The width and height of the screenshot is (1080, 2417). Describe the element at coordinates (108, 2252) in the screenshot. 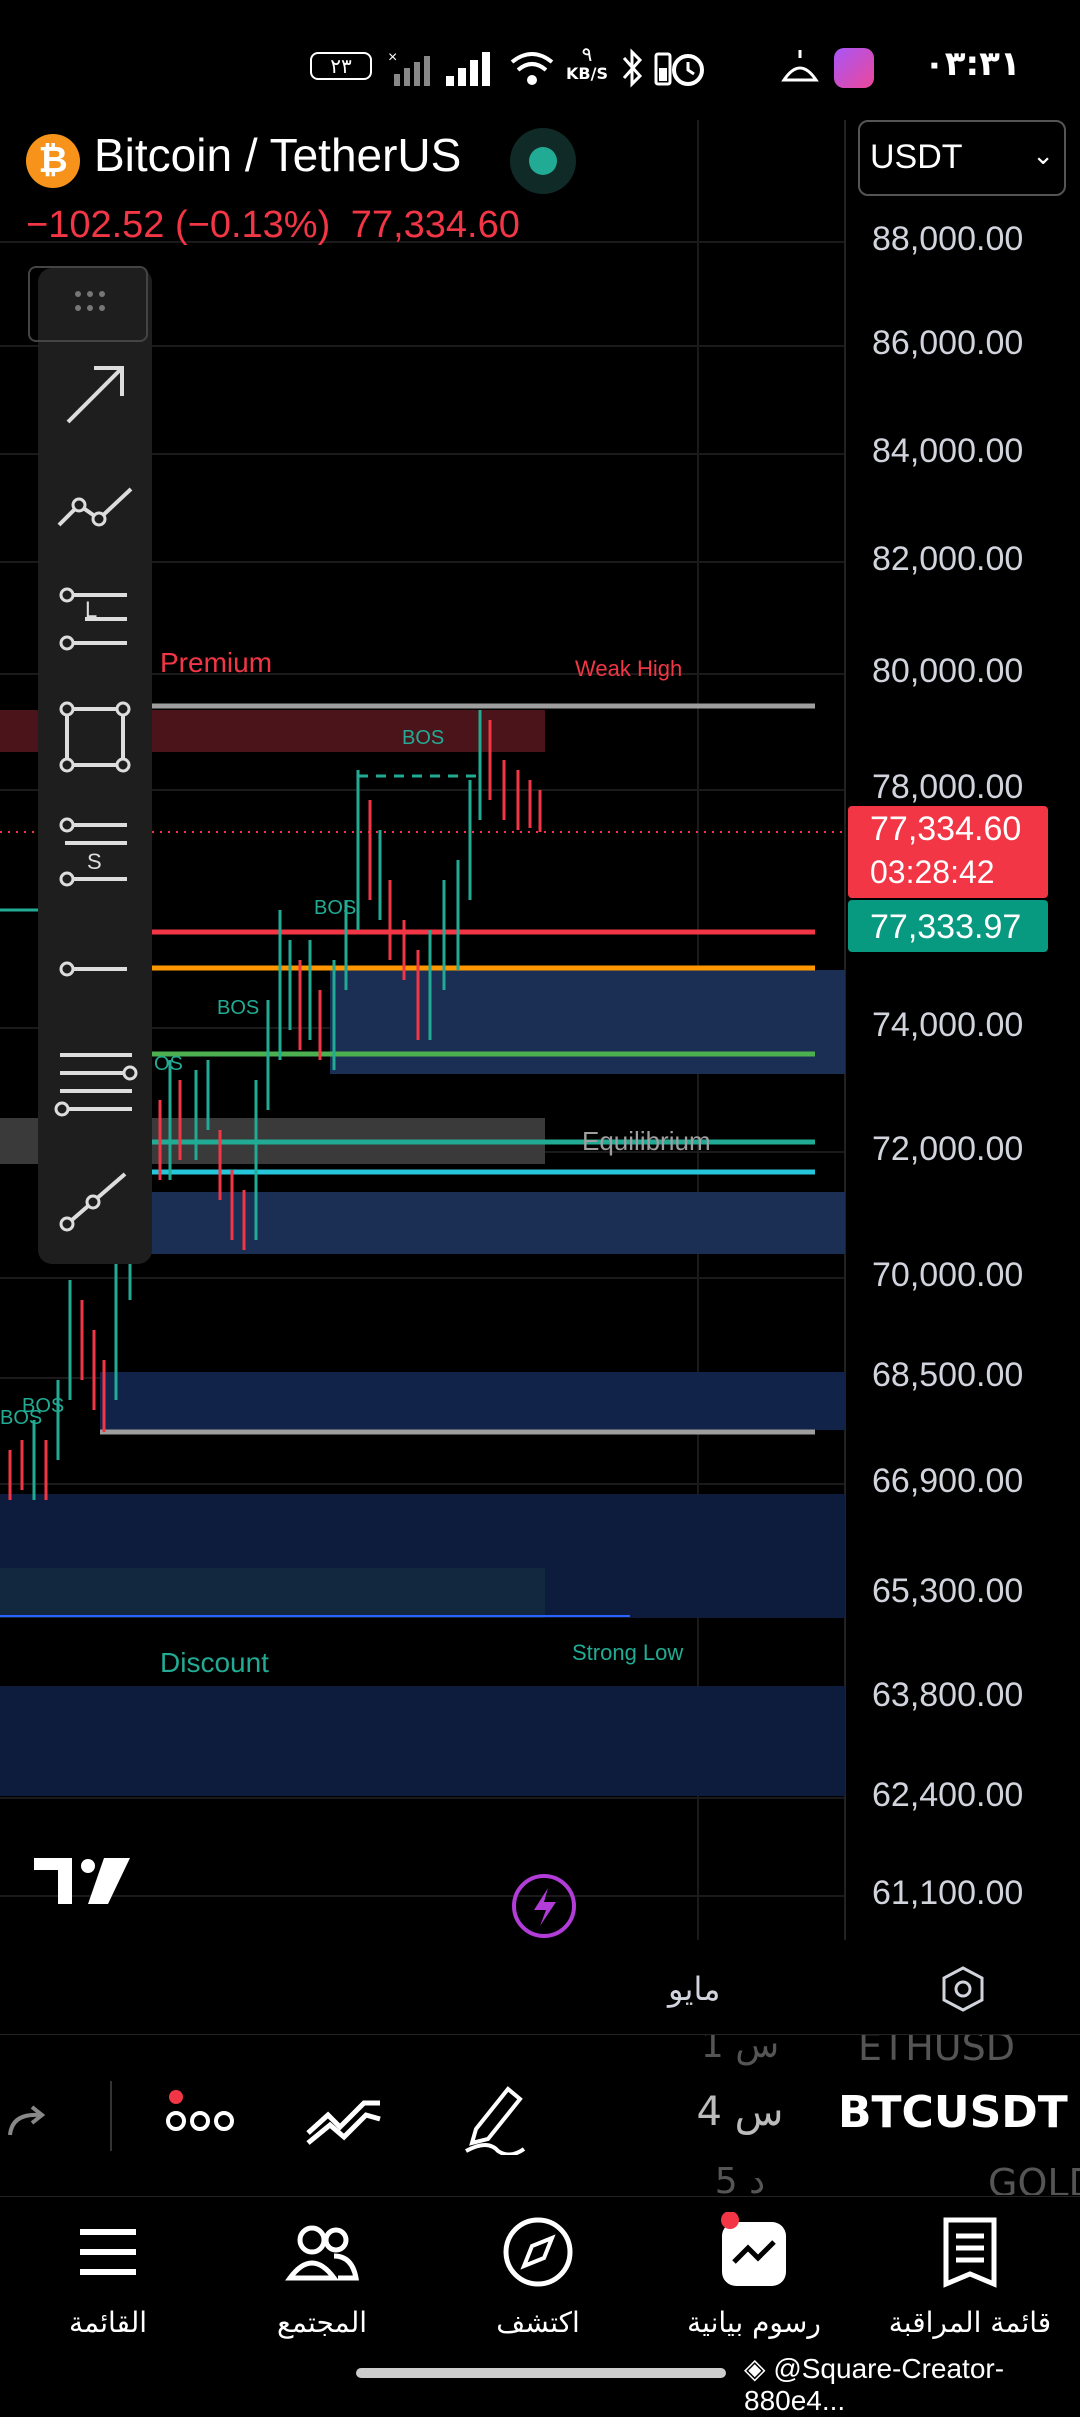

I see `menu-icon` at that location.